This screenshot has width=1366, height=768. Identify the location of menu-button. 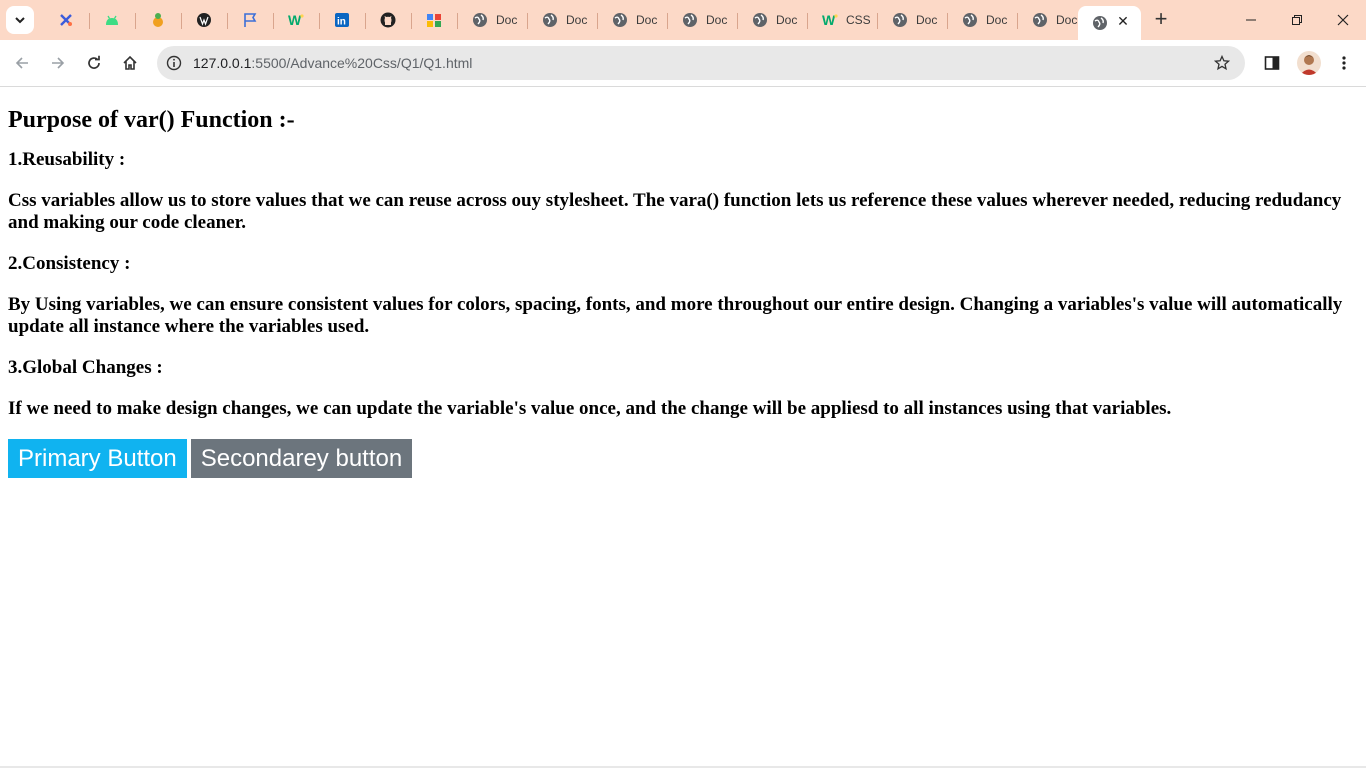
(1344, 63).